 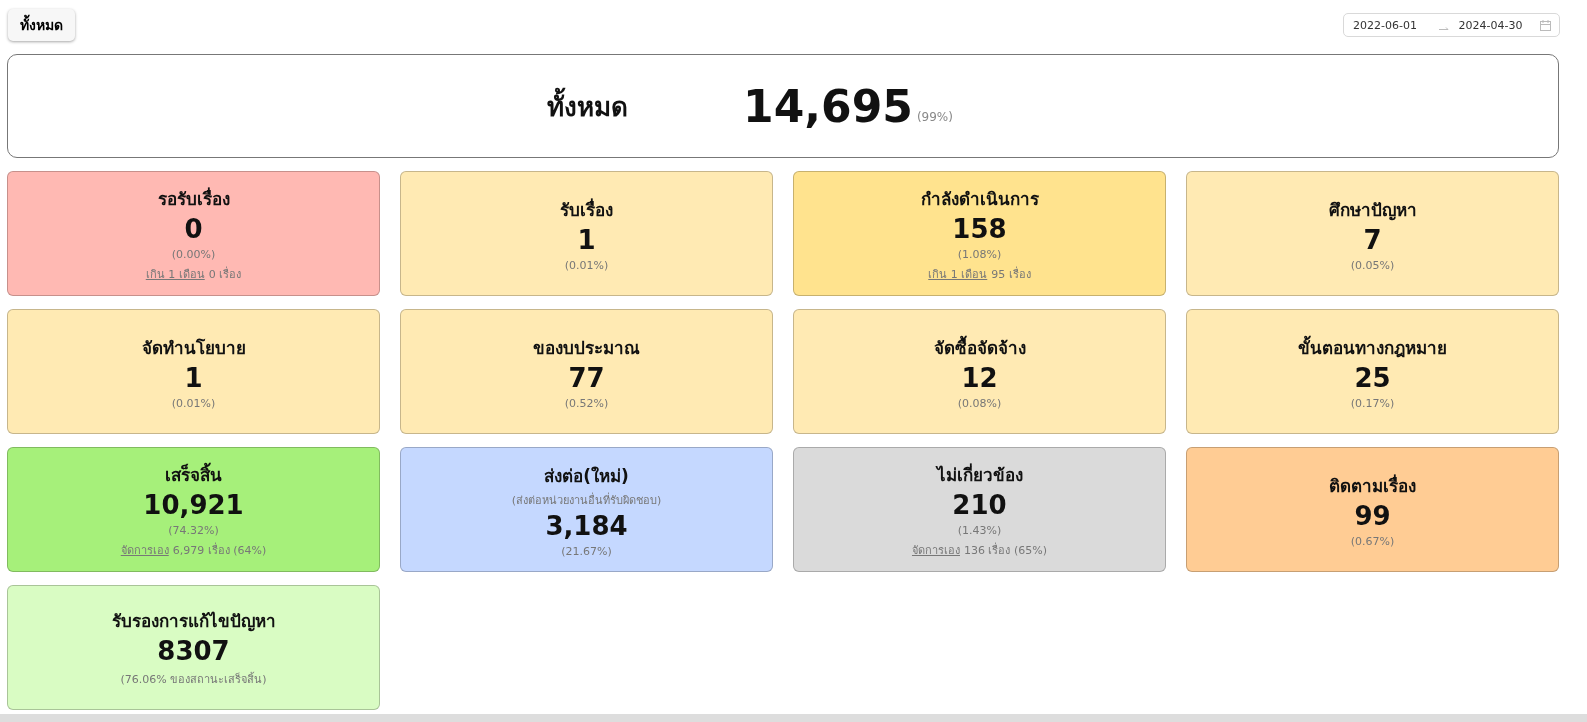 What do you see at coordinates (979, 474) in the screenshot?
I see `card-title: ไม่เกี่ยวข้อง` at bounding box center [979, 474].